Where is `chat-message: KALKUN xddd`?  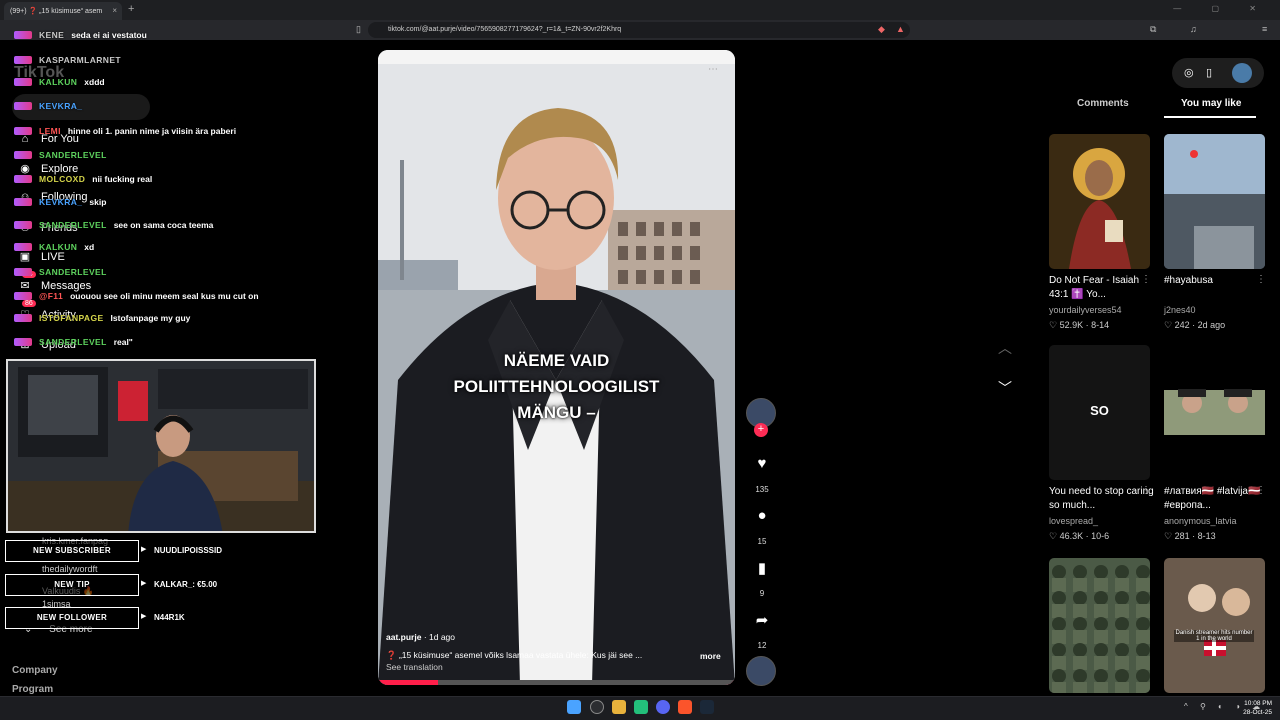 chat-message: KALKUN xddd is located at coordinates (59, 82).